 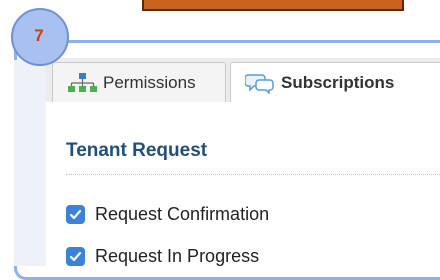 What do you see at coordinates (338, 82) in the screenshot?
I see `tab-subscriptions-label: Subscriptions` at bounding box center [338, 82].